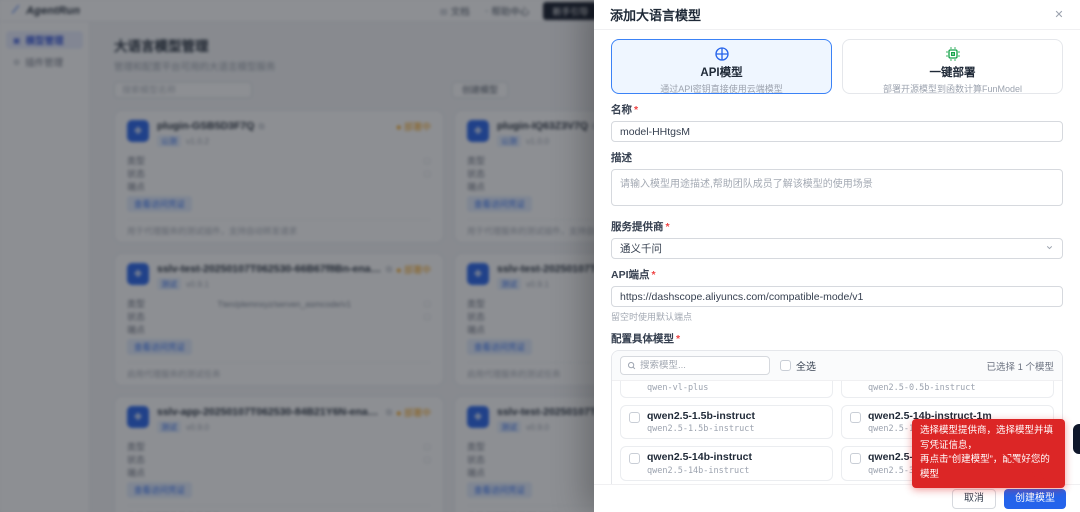 The image size is (1080, 512). I want to click on api-globe-icon, so click(721, 54).